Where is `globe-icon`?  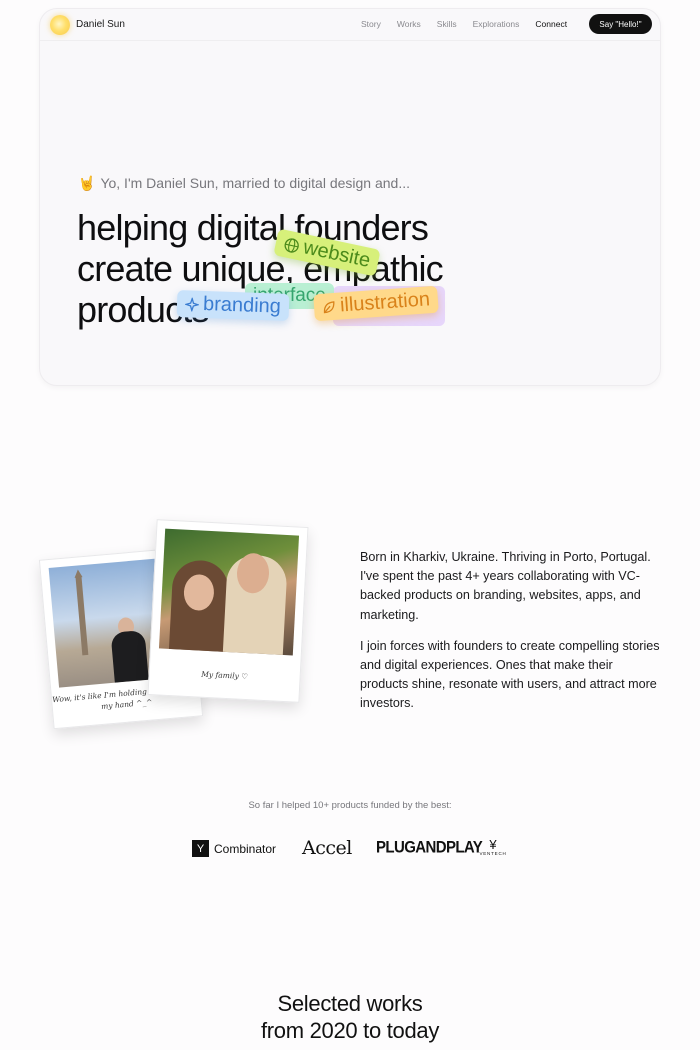 globe-icon is located at coordinates (291, 245).